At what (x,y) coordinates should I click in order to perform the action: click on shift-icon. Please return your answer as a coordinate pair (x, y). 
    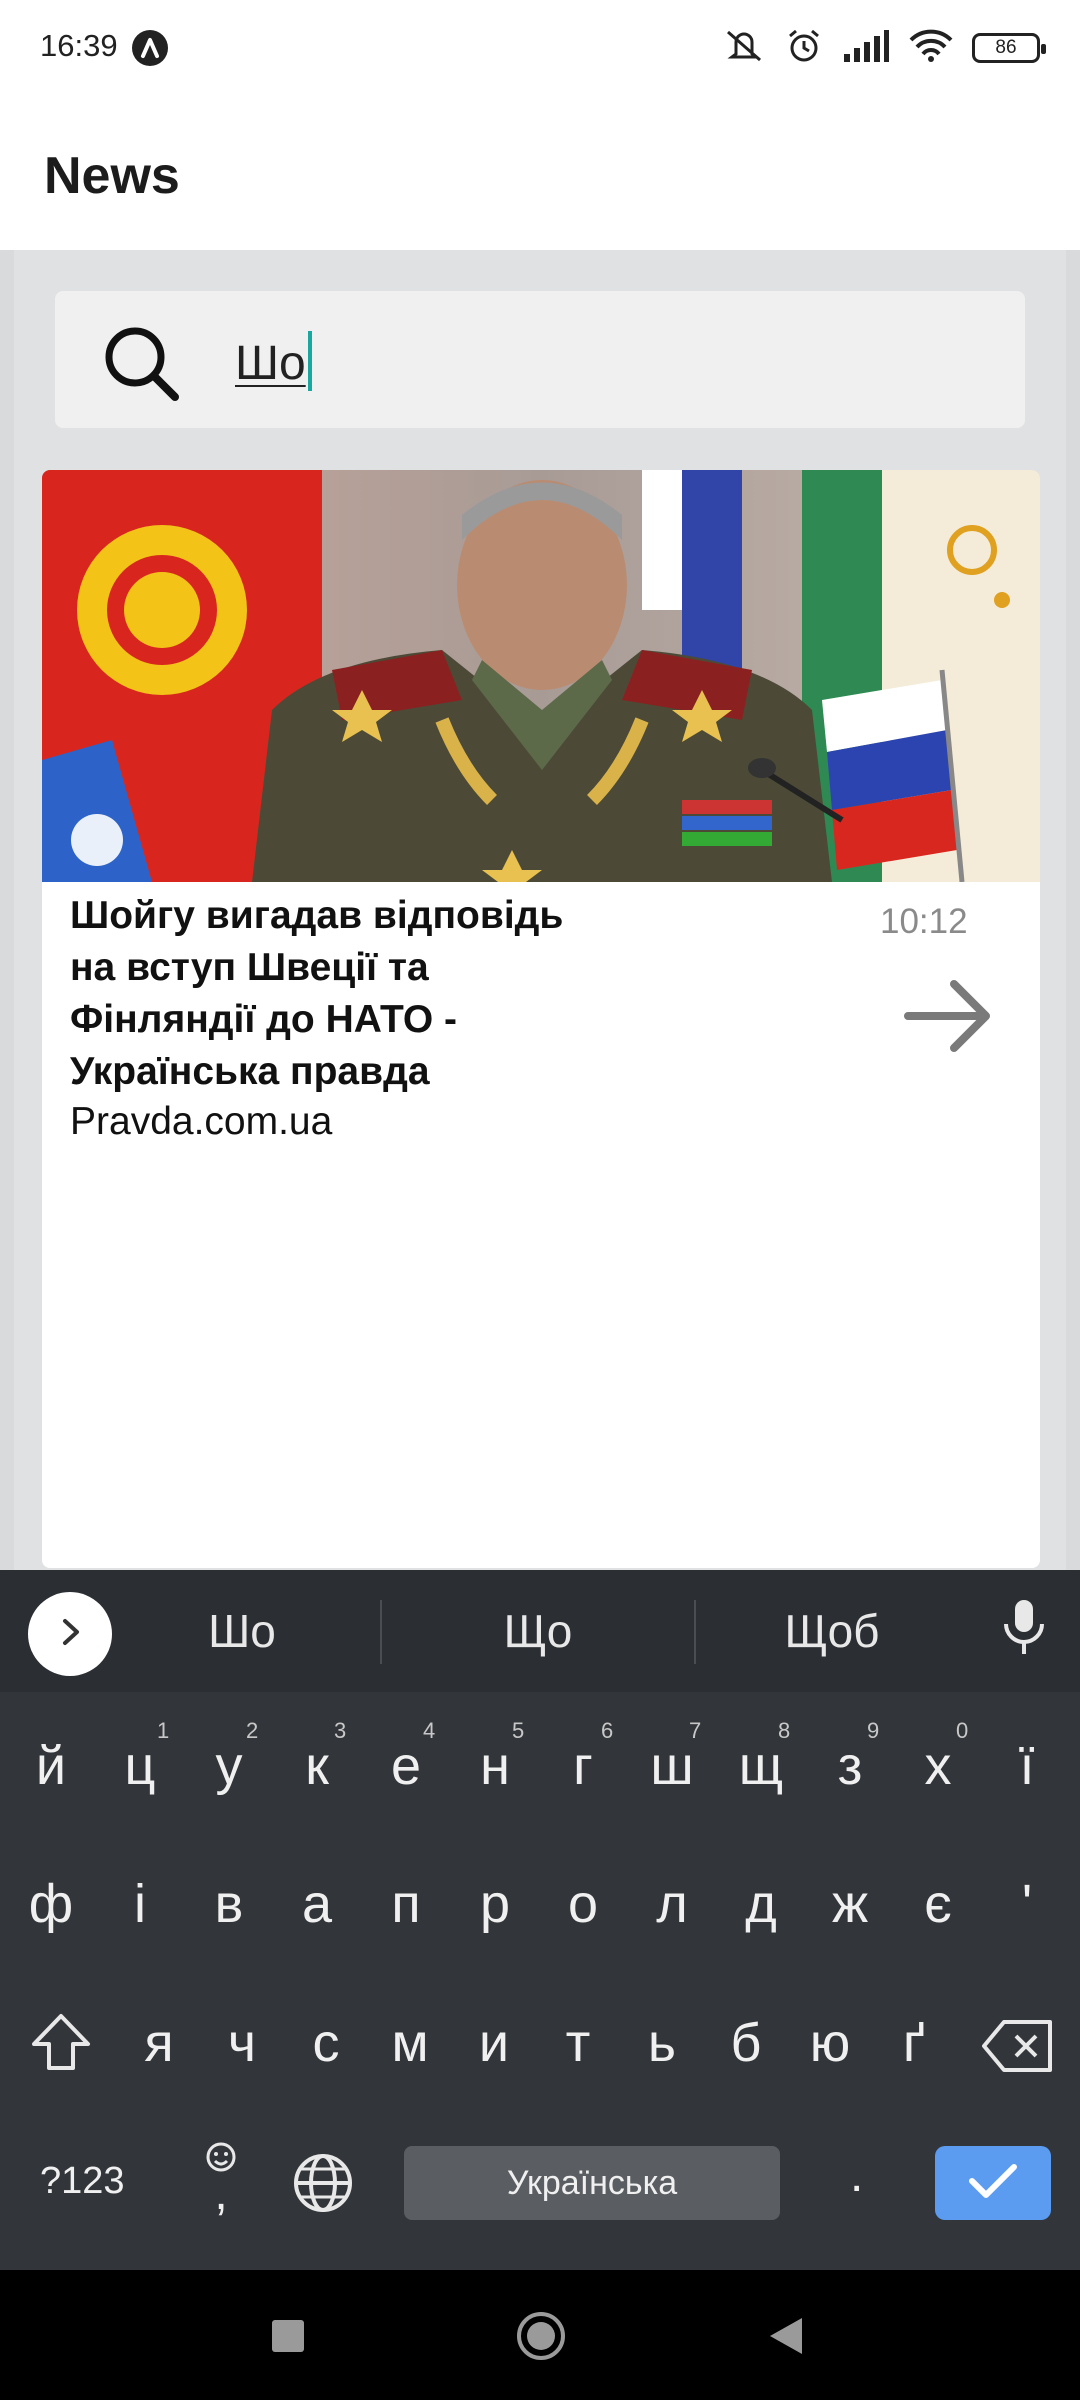
    Looking at the image, I should click on (61, 2045).